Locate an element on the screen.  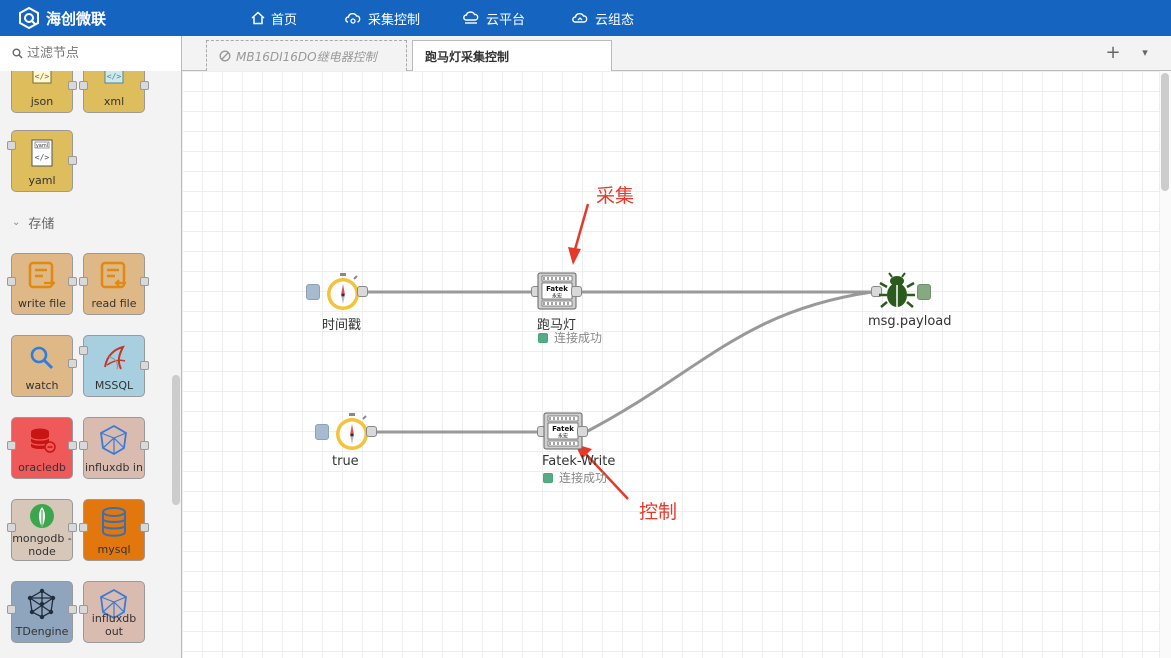
nav-home: 首页 is located at coordinates (274, 18).